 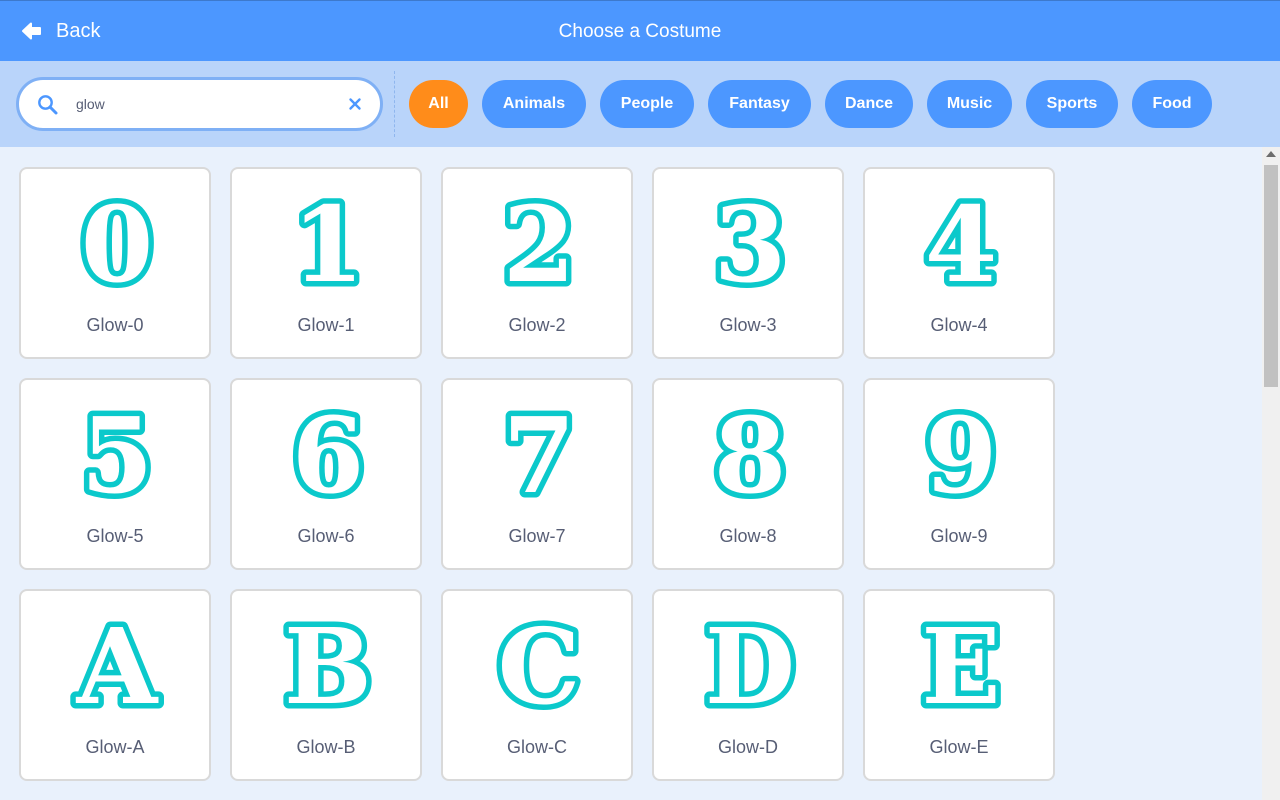 I want to click on costume-thumbnail-icon: 4, so click(x=960, y=243).